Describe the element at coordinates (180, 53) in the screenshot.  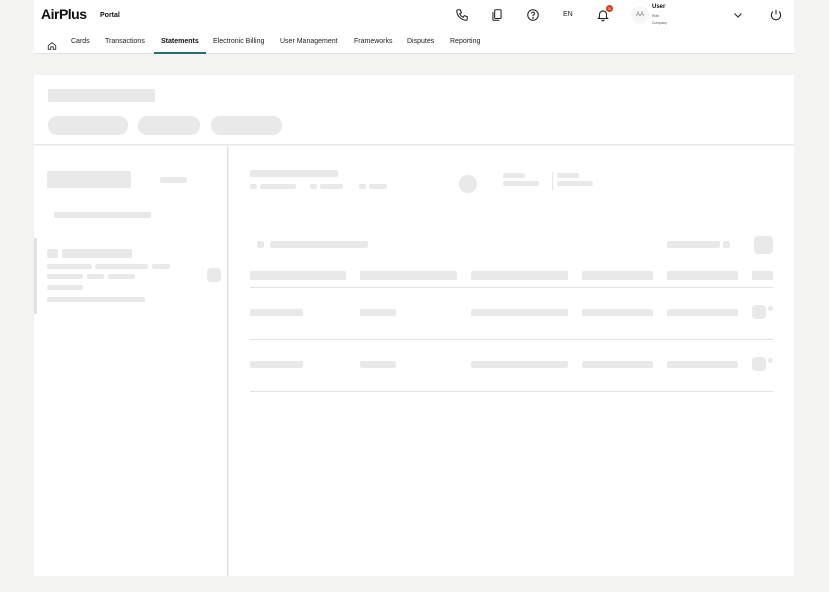
I see `active-tab-indicator` at that location.